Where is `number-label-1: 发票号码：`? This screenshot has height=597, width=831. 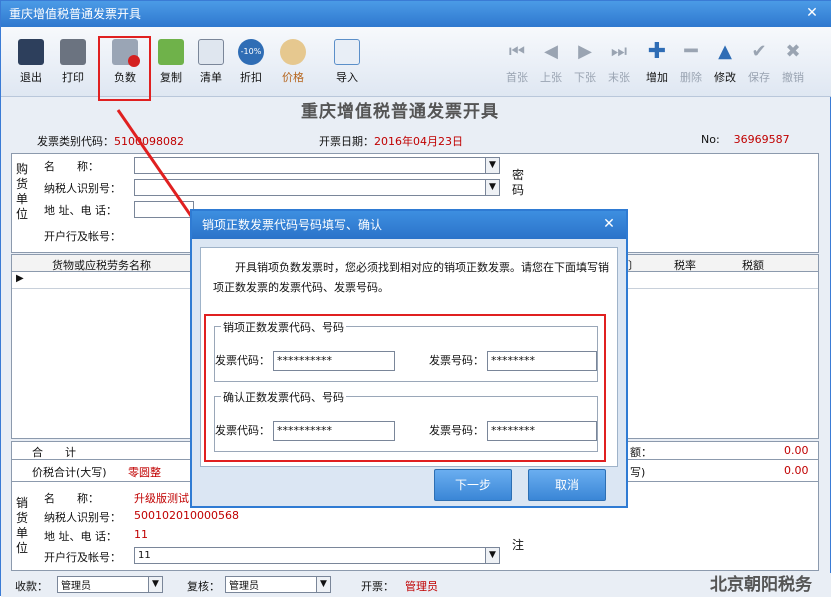 number-label-1: 发票号码： is located at coordinates (456, 360).